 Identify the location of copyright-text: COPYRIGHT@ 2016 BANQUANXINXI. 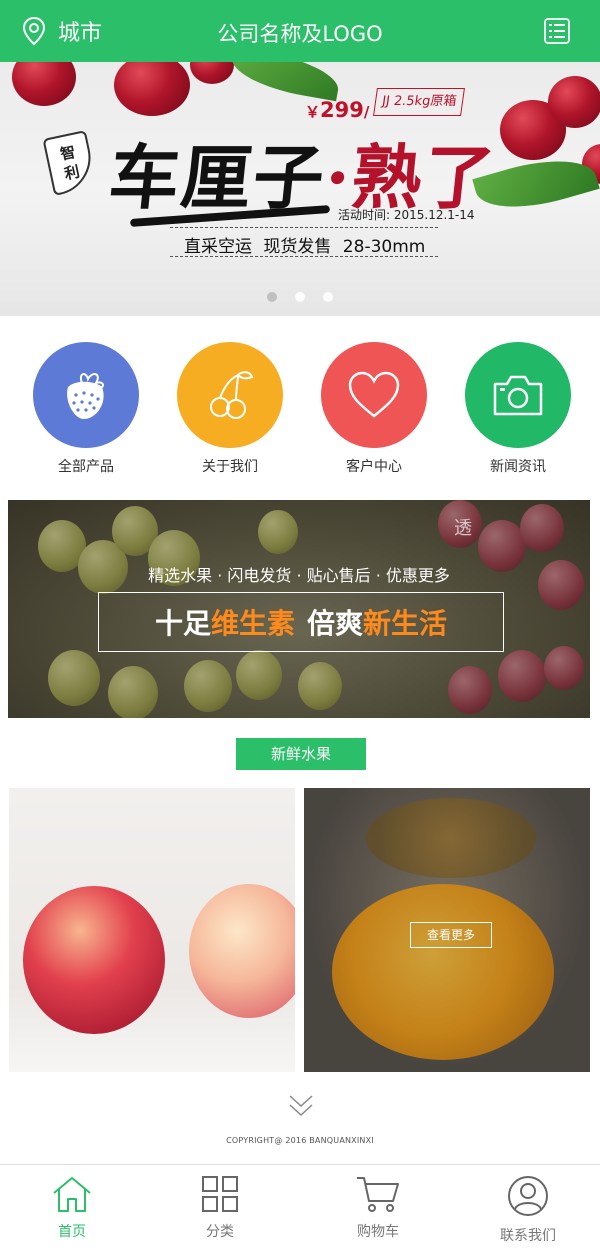
(300, 1140).